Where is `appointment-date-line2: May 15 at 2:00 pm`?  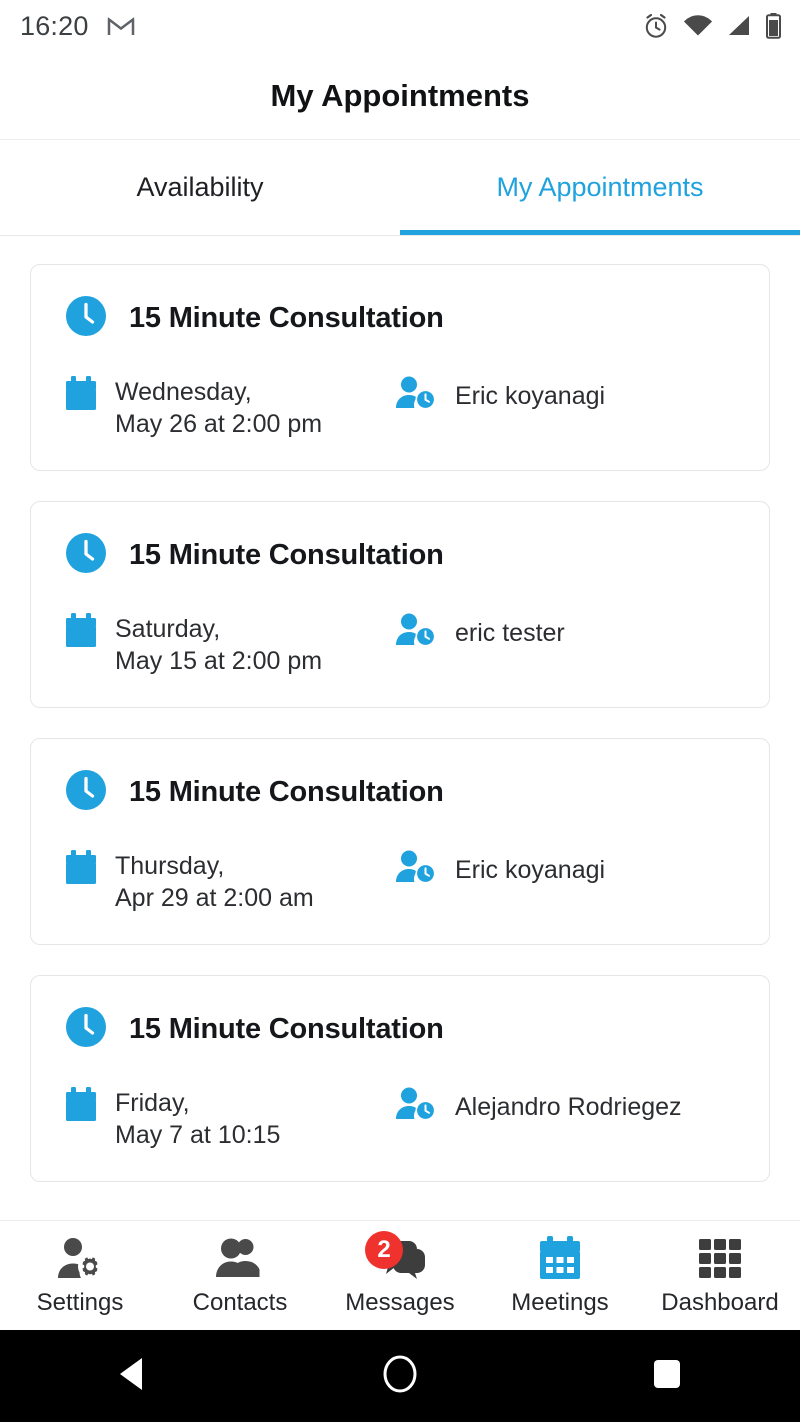 appointment-date-line2: May 15 at 2:00 pm is located at coordinates (219, 661).